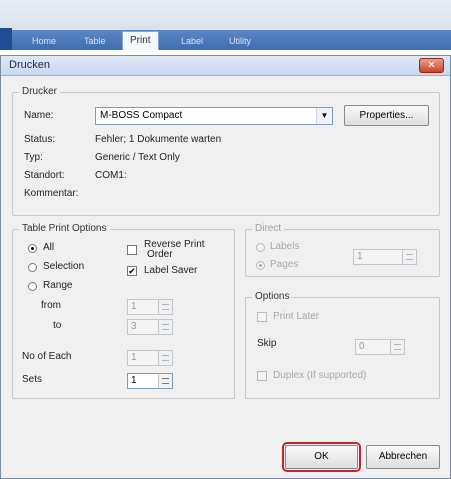 The width and height of the screenshot is (451, 479). I want to click on location-value: COM1:, so click(111, 175).